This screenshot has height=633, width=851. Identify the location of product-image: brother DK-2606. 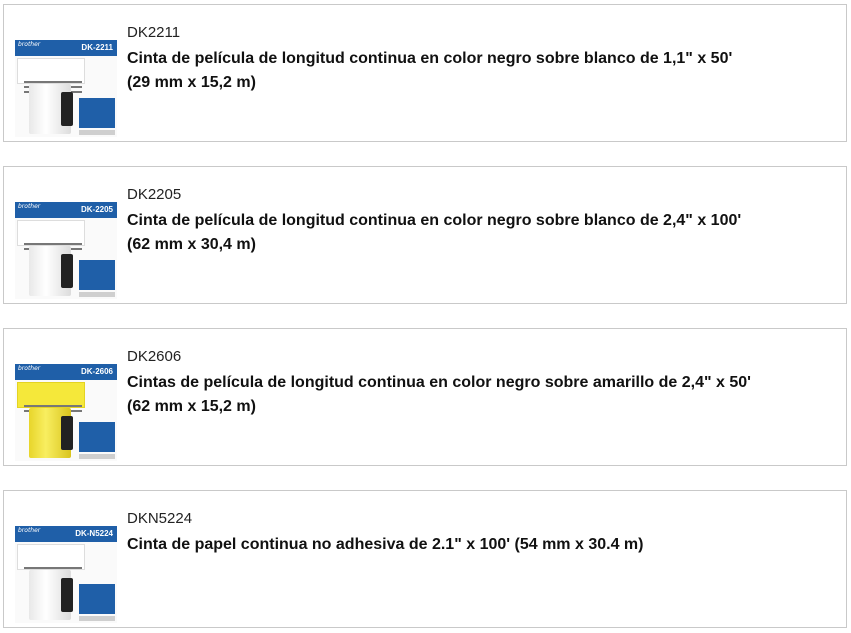
(66, 412).